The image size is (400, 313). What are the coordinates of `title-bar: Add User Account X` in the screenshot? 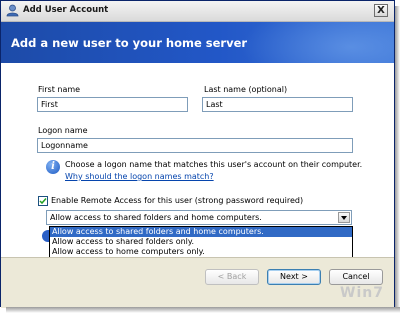 It's located at (197, 11).